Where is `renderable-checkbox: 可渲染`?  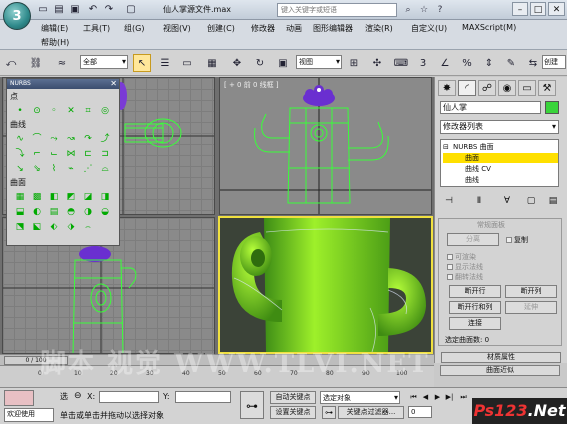
renderable-checkbox: 可渲染 is located at coordinates (461, 257).